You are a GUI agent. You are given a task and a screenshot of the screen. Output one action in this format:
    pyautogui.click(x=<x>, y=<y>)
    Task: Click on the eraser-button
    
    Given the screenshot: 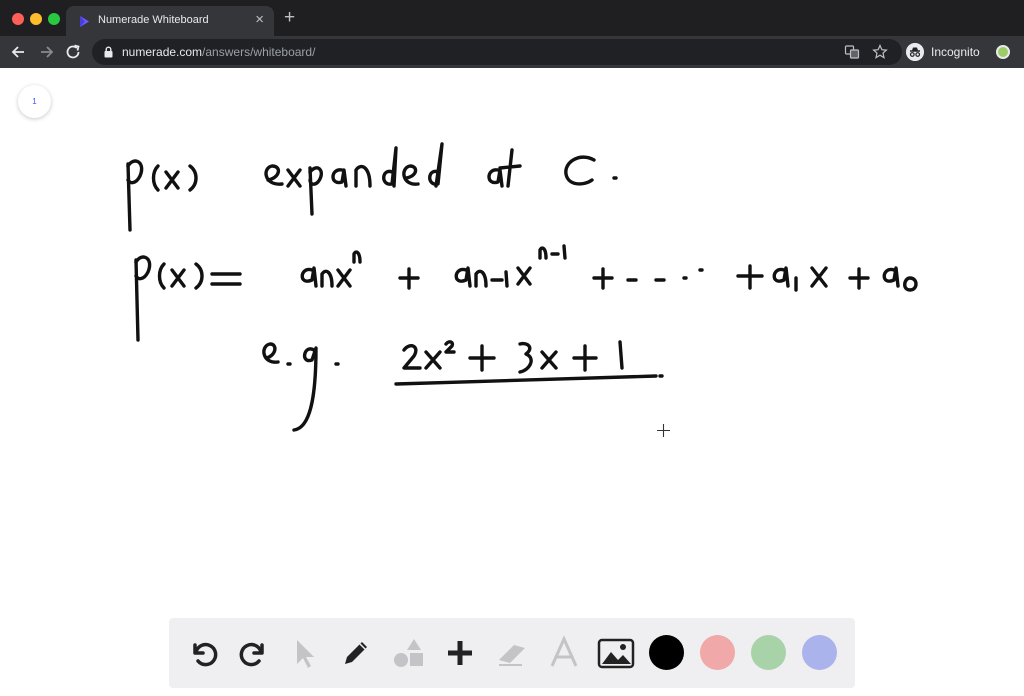 What is the action you would take?
    pyautogui.click(x=512, y=653)
    